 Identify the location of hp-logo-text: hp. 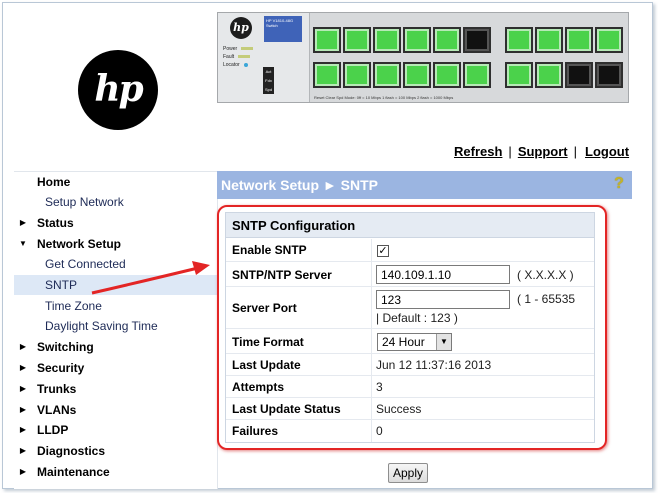
(118, 89).